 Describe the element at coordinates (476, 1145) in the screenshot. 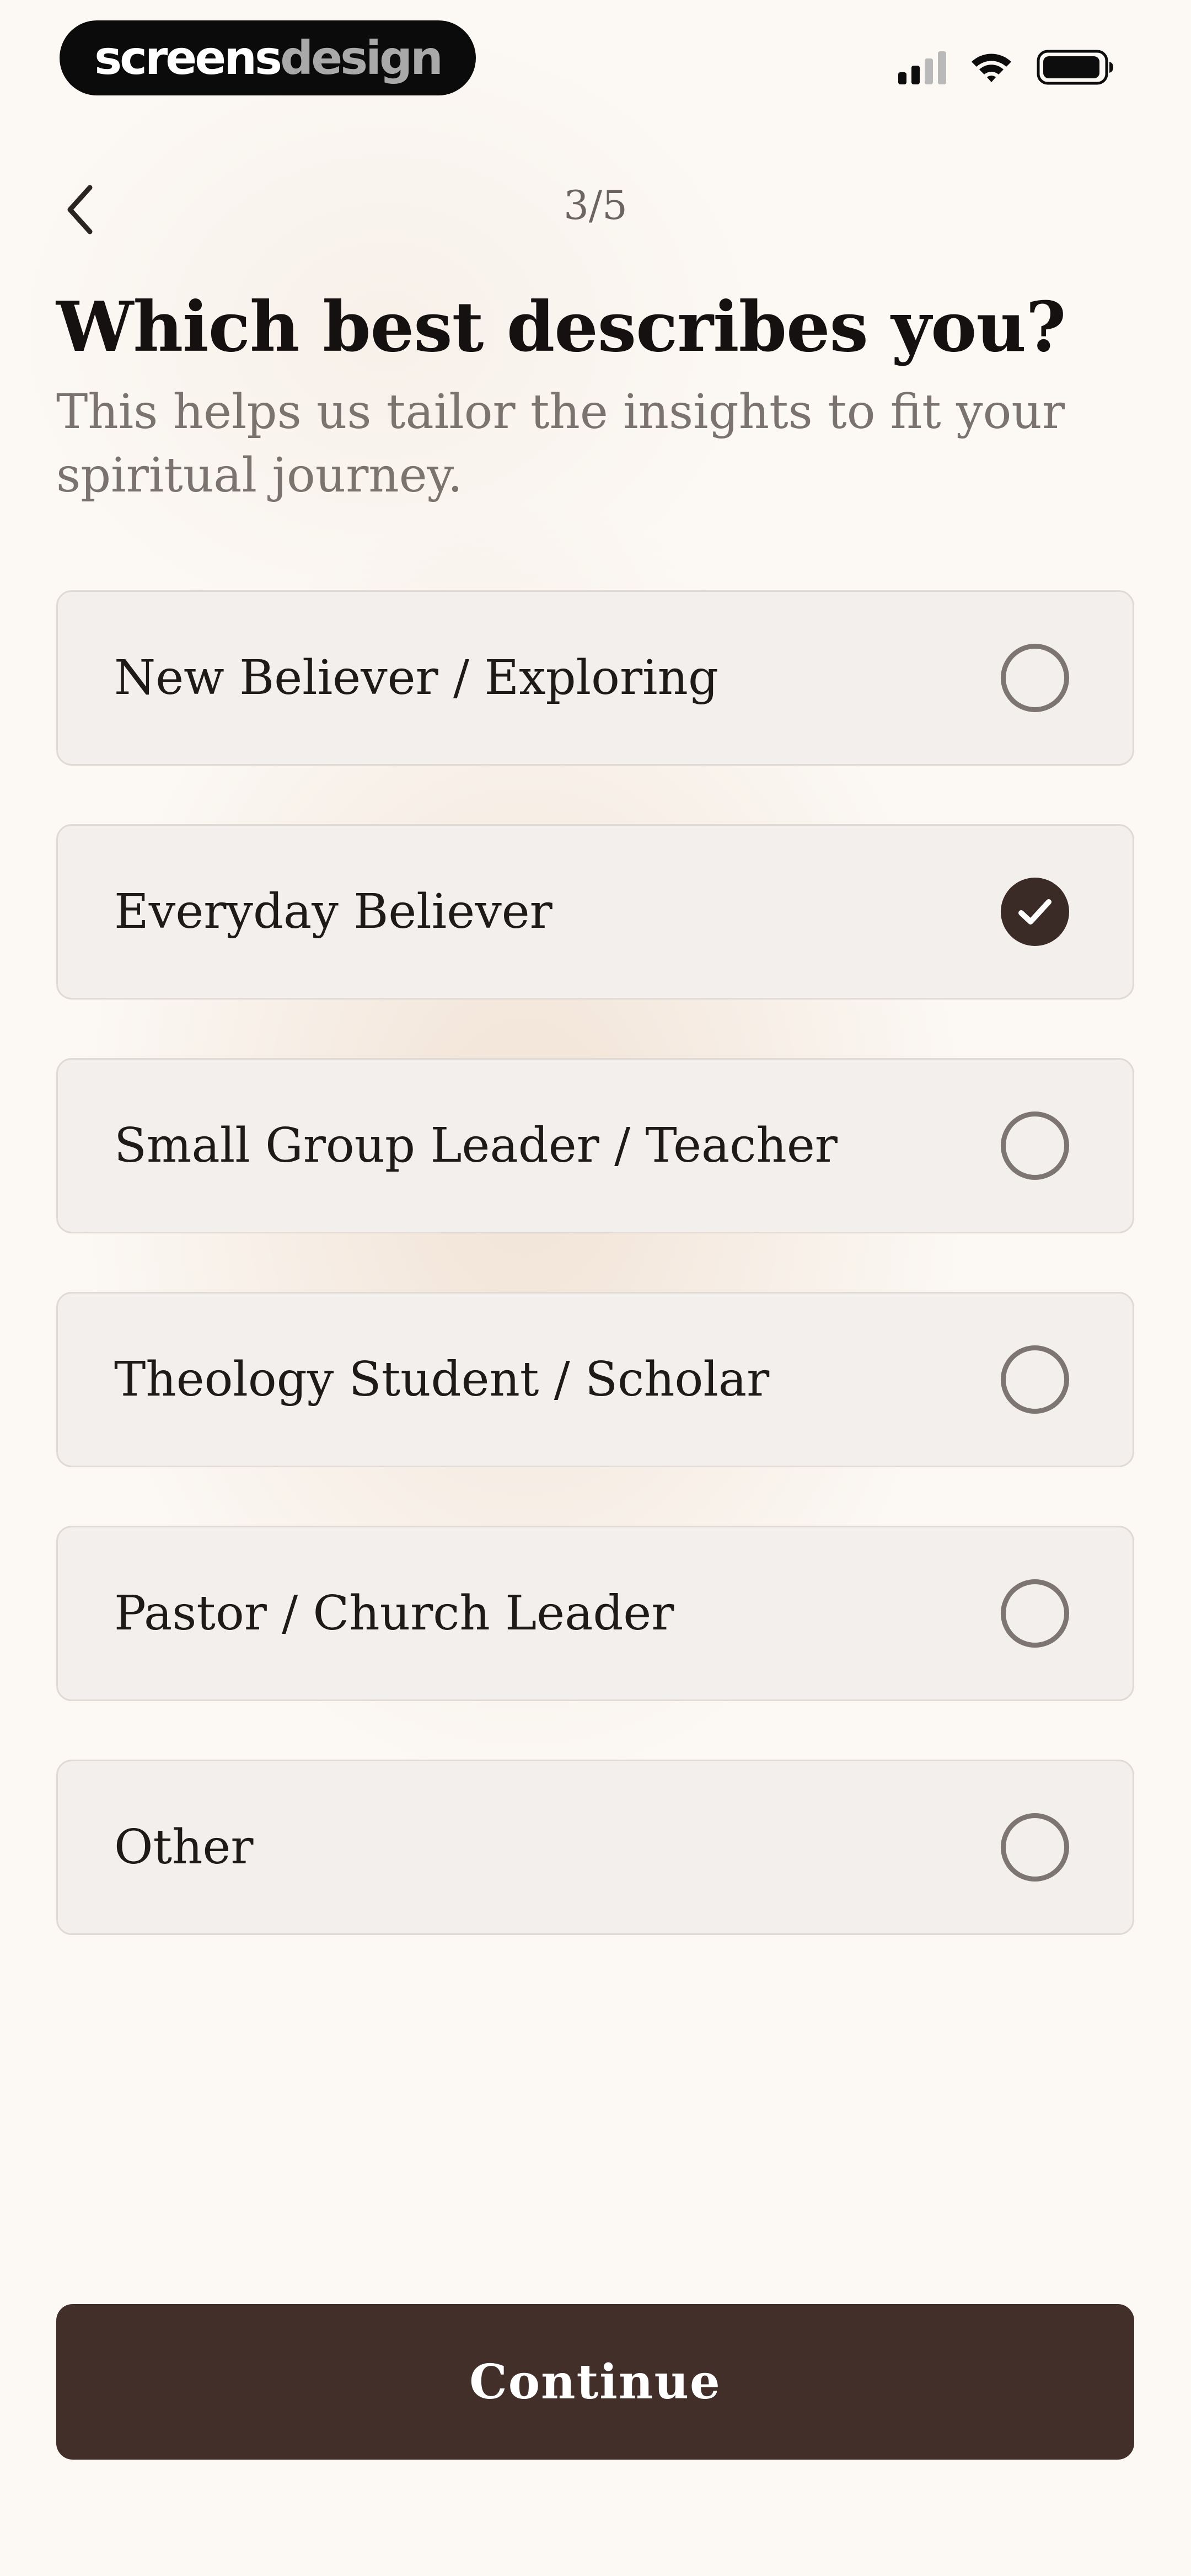

I see `option-label: Small Group Leader / Teacher` at that location.